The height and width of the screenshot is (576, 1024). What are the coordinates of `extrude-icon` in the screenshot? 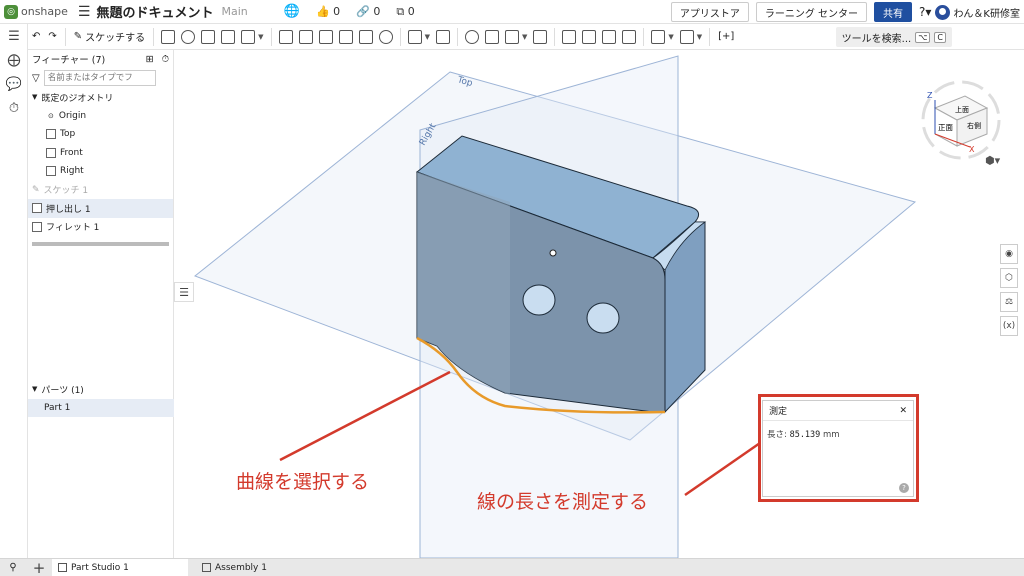 It's located at (168, 36).